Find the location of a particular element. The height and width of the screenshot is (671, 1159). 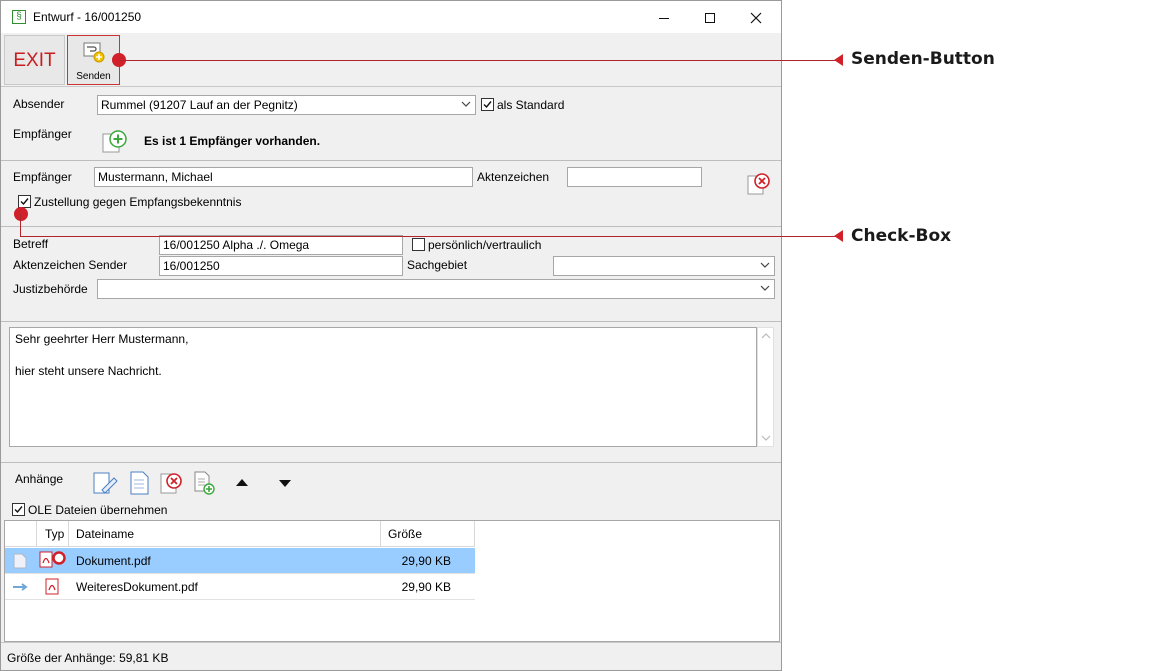

move-down-icon is located at coordinates (285, 484).